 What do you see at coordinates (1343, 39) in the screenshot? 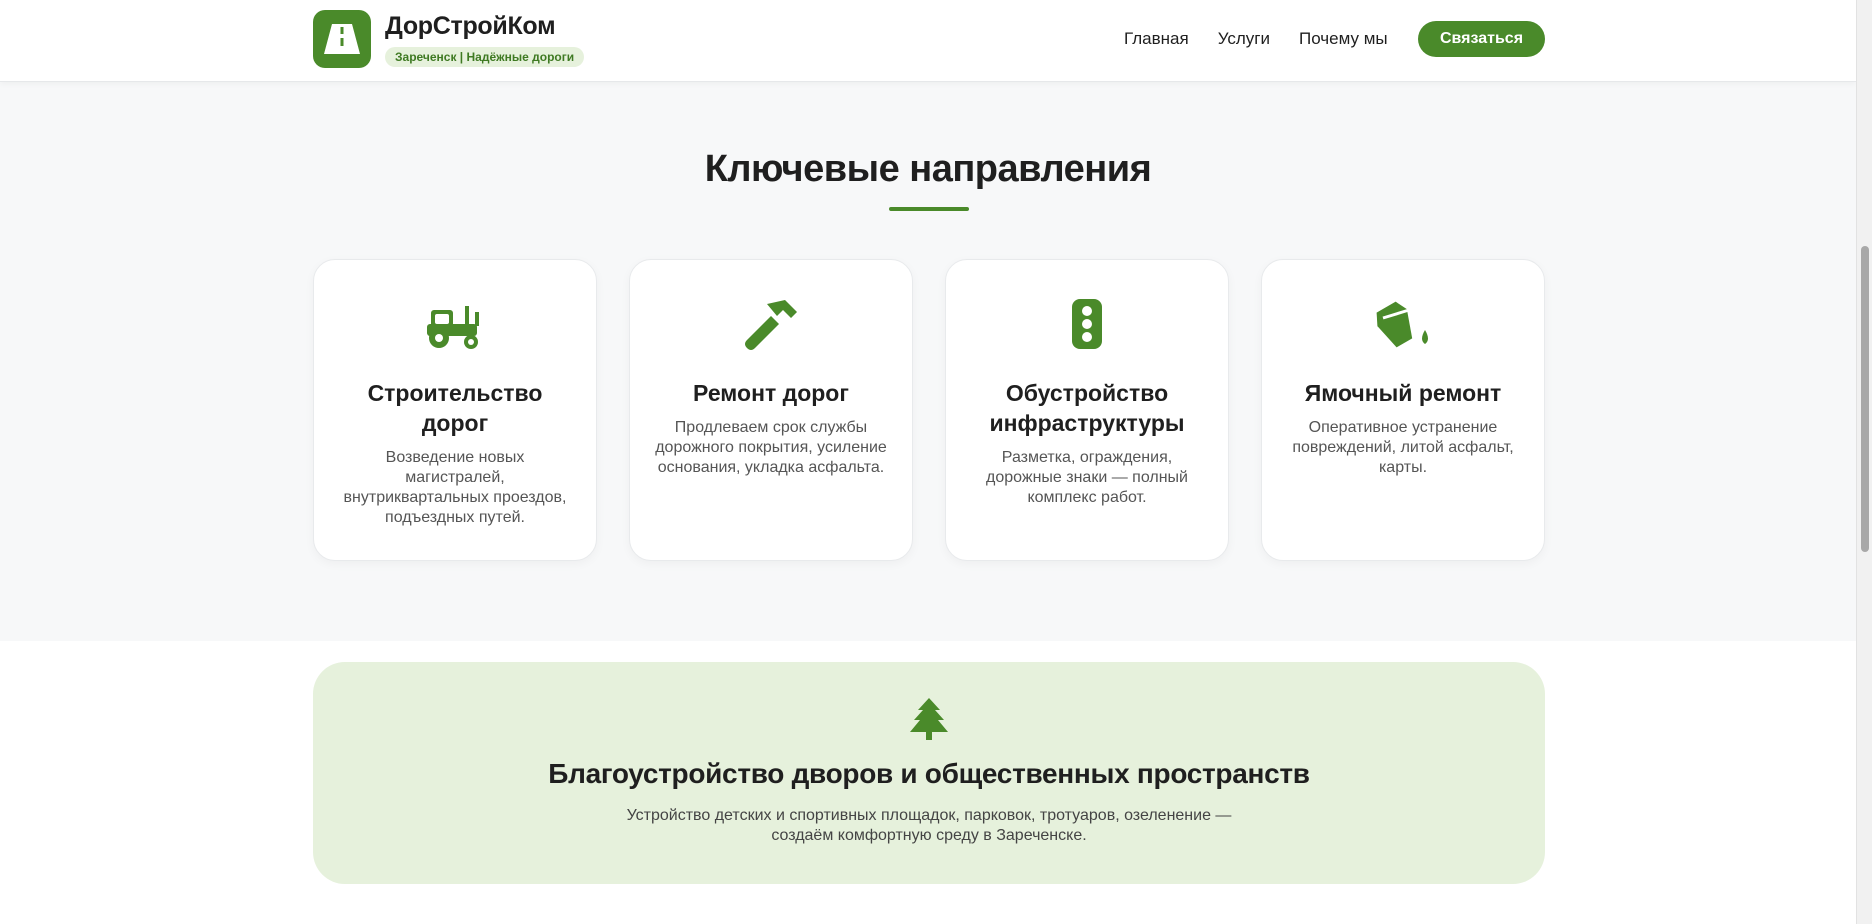
I see `nav-link-why-us: Почему мы` at bounding box center [1343, 39].